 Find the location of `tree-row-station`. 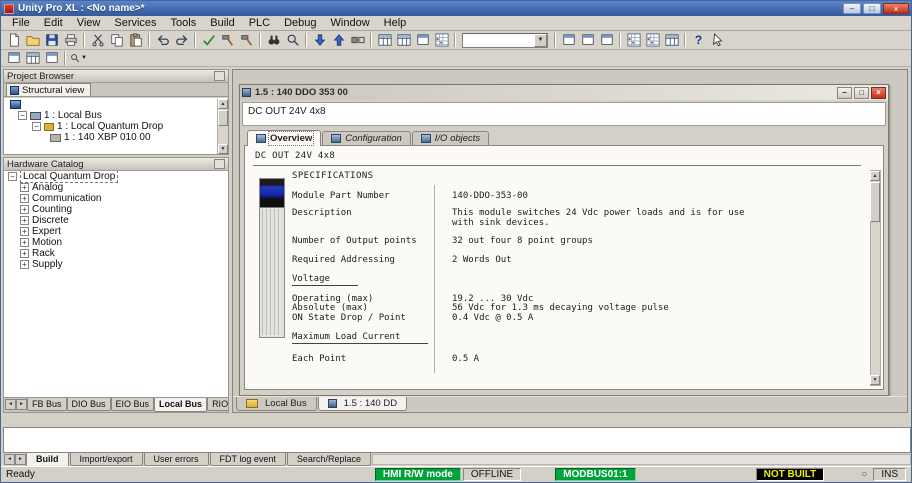

tree-row-station is located at coordinates (116, 104).